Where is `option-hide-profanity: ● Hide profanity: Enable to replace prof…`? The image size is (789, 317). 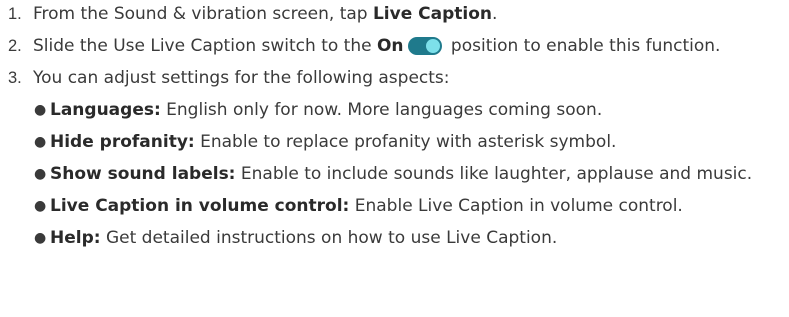 option-hide-profanity: ● Hide profanity: Enable to replace prof… is located at coordinates (407, 142).